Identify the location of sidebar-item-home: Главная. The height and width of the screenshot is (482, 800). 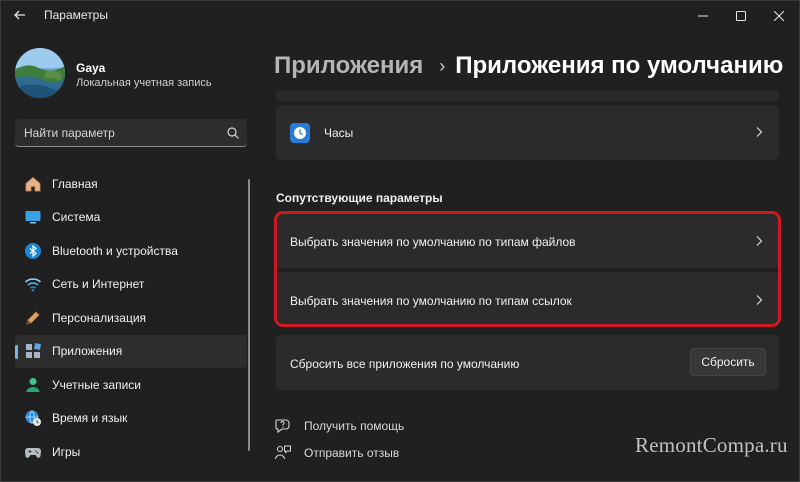
(131, 184).